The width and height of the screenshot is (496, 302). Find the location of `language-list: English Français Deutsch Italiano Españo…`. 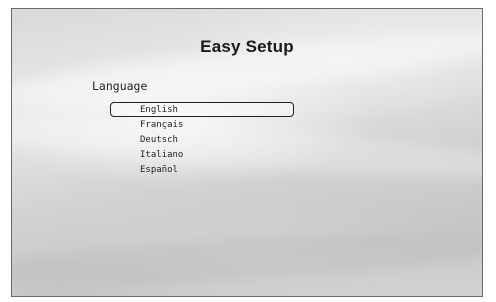

language-list: English Français Deutsch Italiano Españo… is located at coordinates (202, 139).